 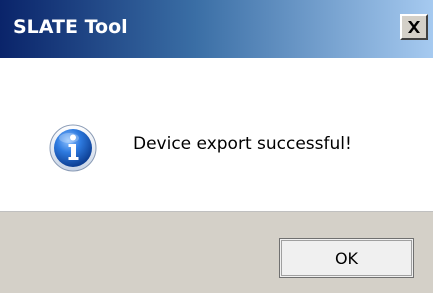 I want to click on info-icon, so click(x=73, y=148).